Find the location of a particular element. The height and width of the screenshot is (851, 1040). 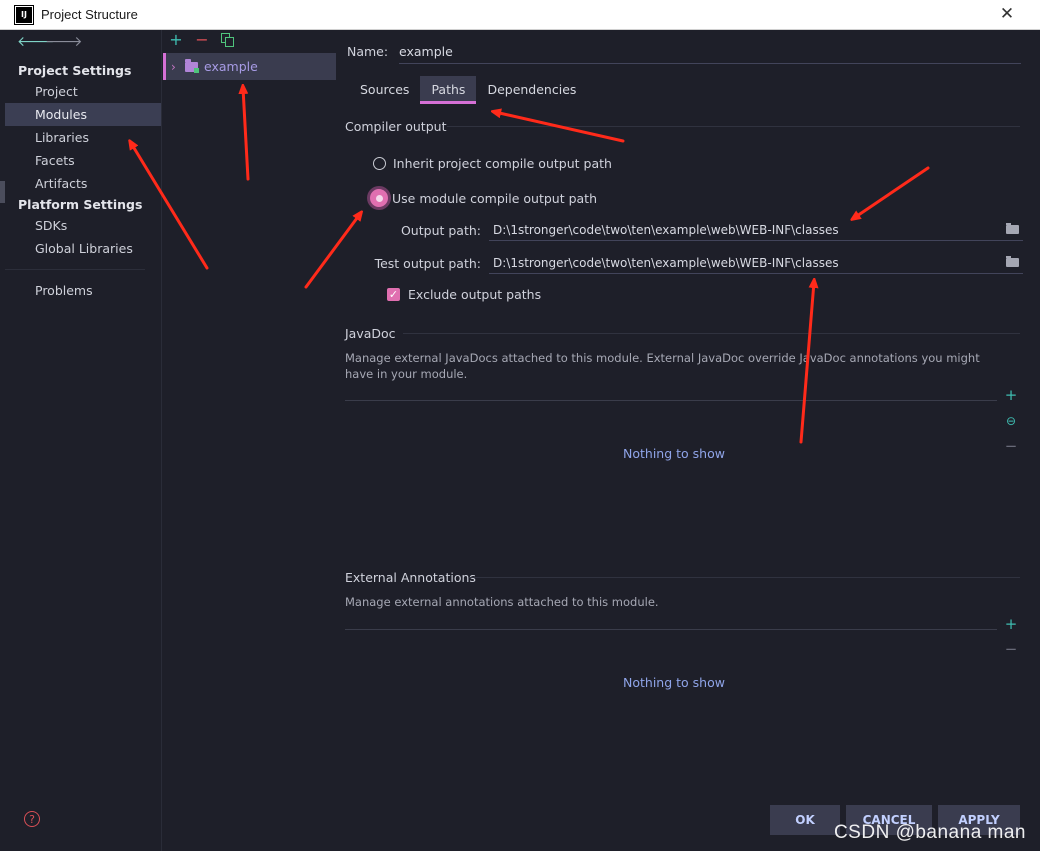

platform-settings-heading: Platform Settings is located at coordinates (80, 204).